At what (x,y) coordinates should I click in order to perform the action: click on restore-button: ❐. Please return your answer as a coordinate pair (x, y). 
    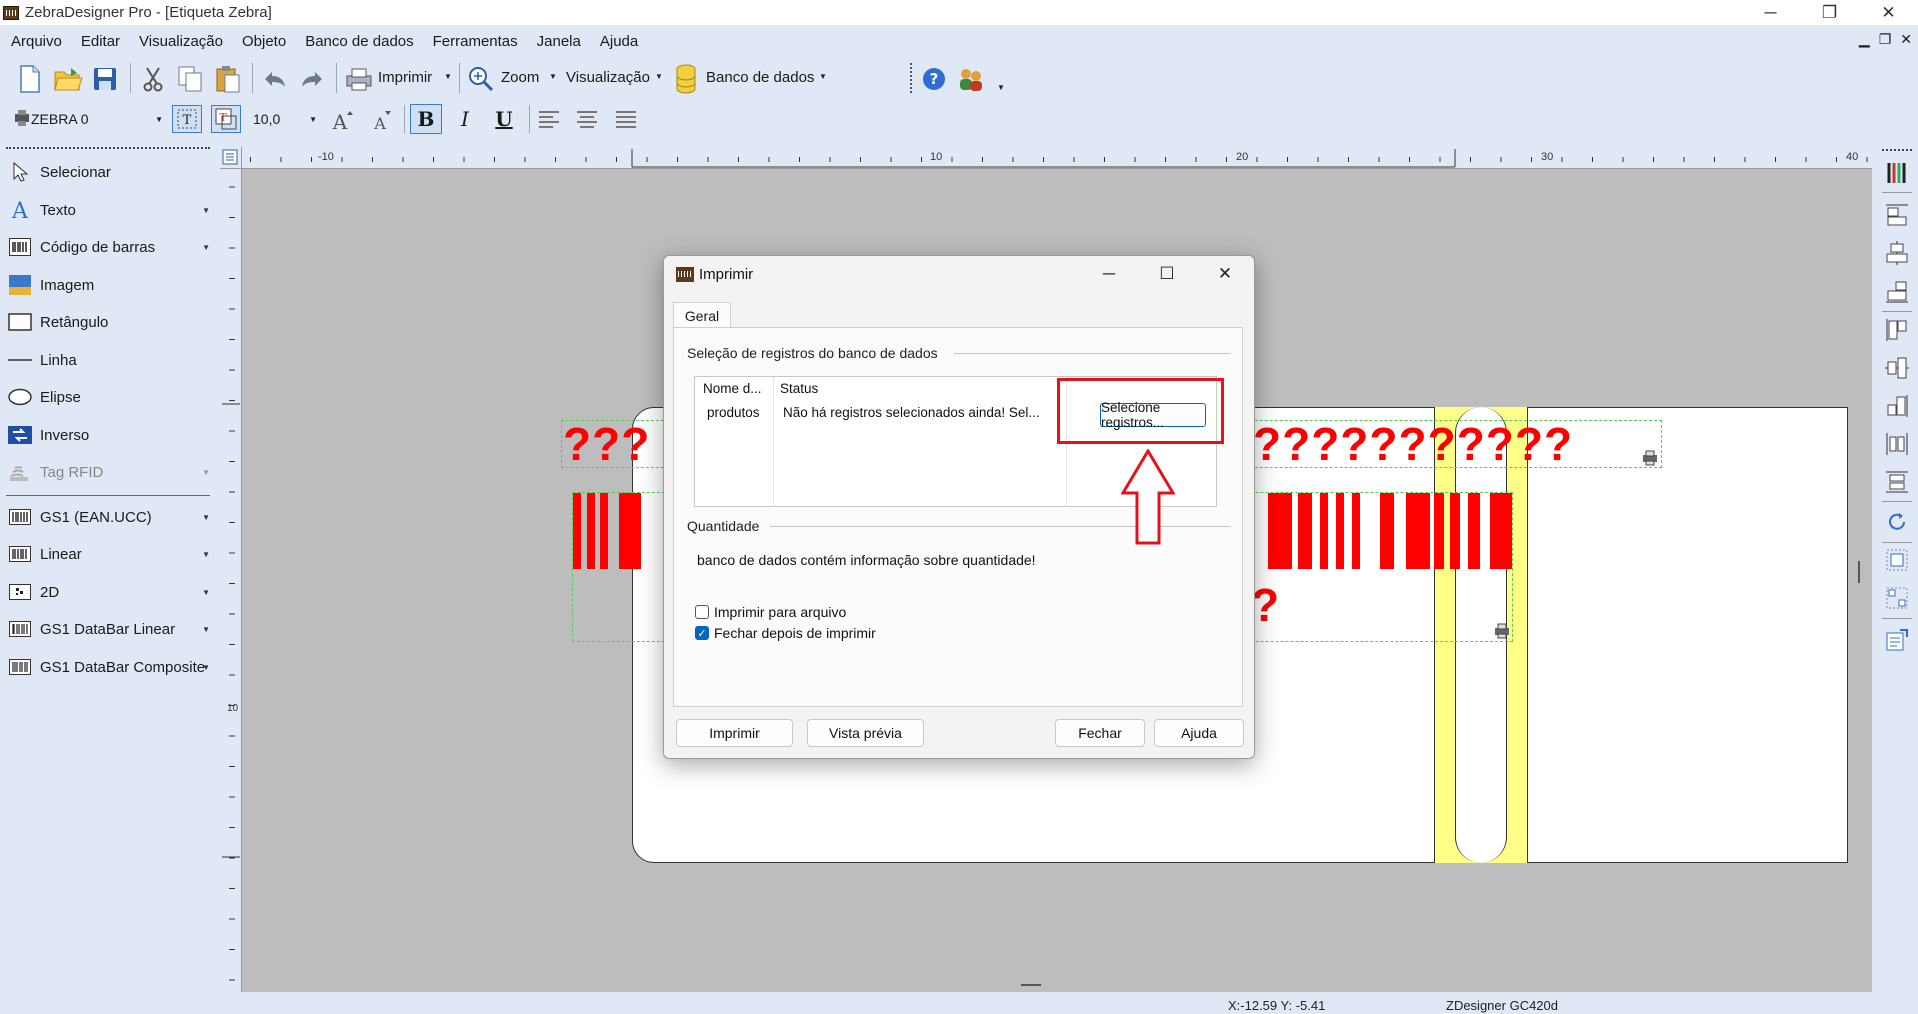
    Looking at the image, I should click on (1829, 12).